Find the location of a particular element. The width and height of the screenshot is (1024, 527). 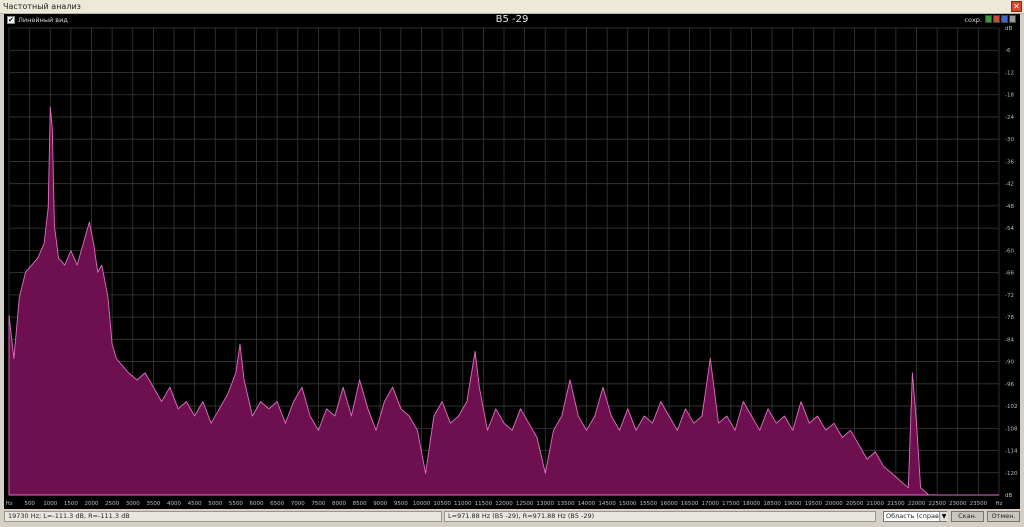

x-tick-label: 14500 is located at coordinates (607, 504).